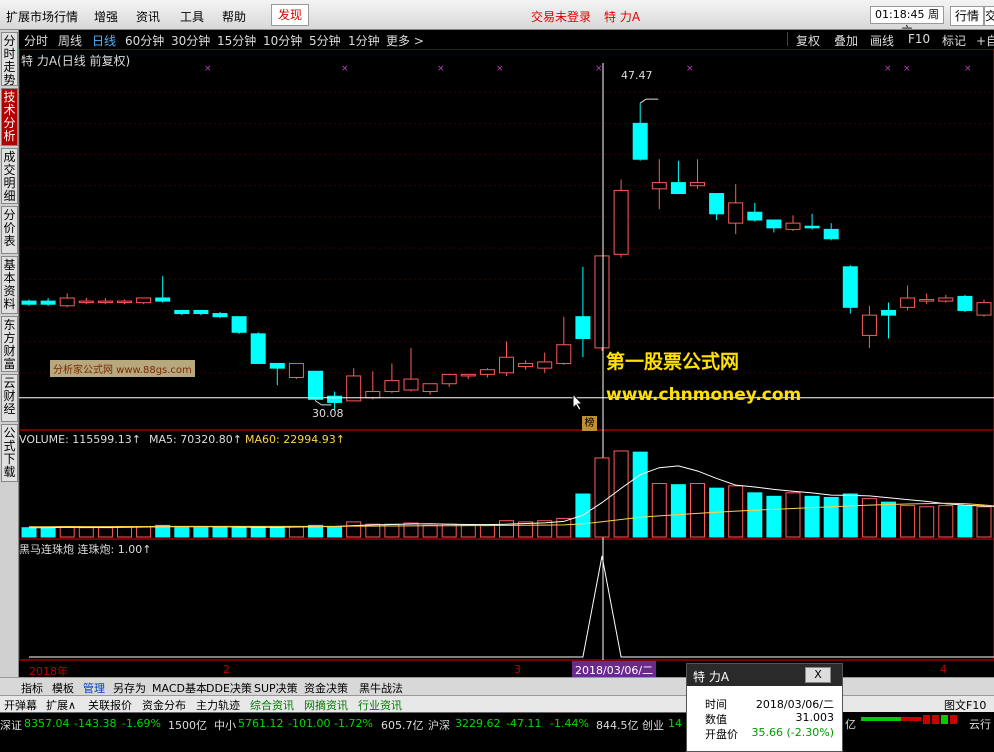  Describe the element at coordinates (144, 40) in the screenshot. I see `period-60min: 60分钟` at that location.